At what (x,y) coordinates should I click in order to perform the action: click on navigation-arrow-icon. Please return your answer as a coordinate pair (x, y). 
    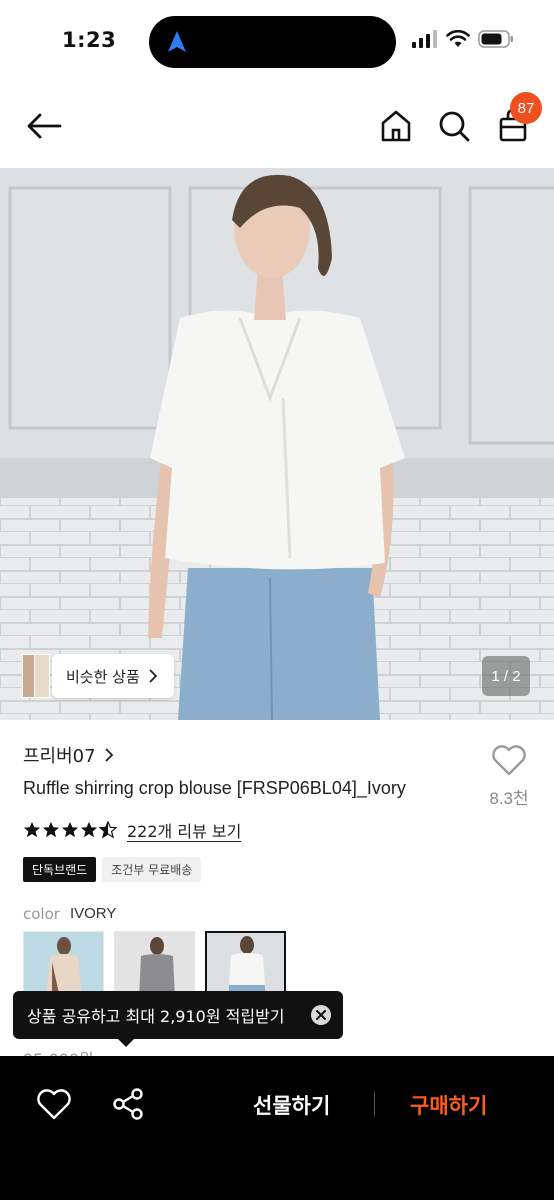
    Looking at the image, I should click on (177, 41).